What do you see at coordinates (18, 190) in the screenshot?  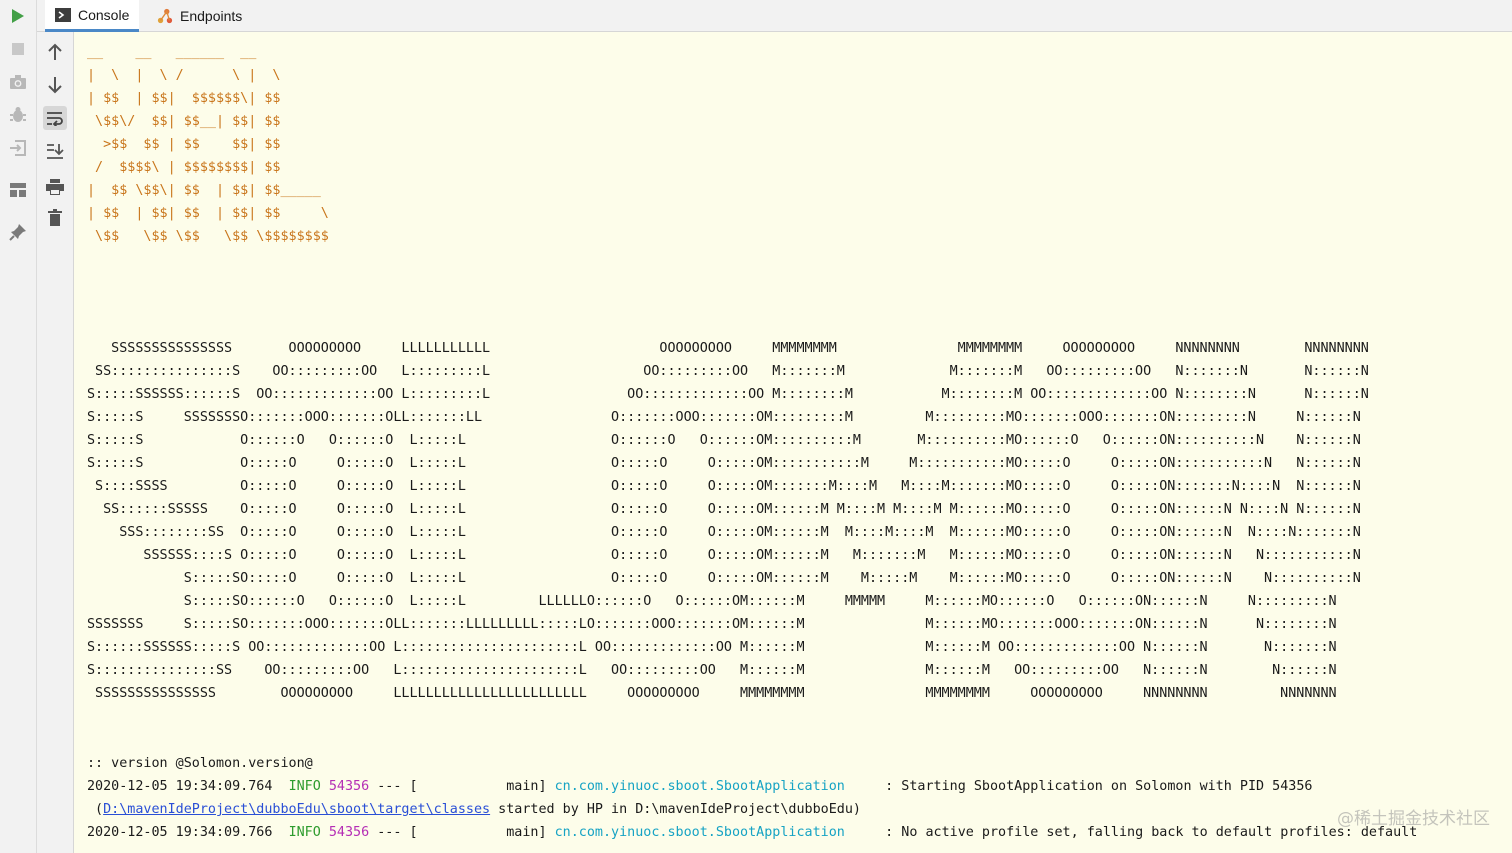 I see `layout-icon` at bounding box center [18, 190].